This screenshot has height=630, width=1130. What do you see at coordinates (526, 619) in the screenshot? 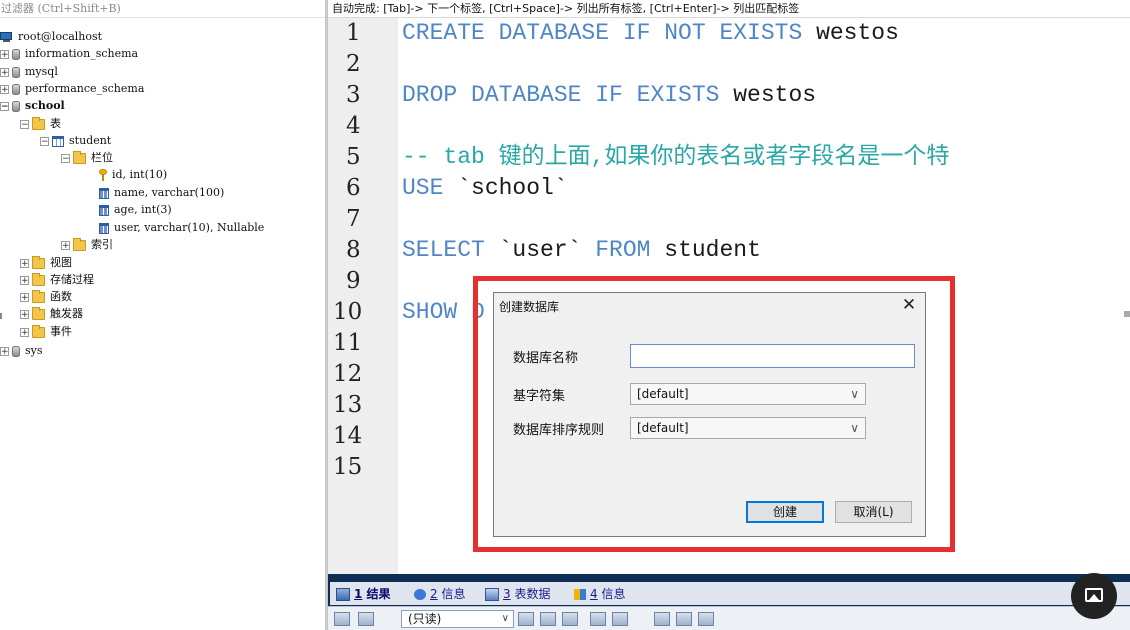
I see `copy-icon` at bounding box center [526, 619].